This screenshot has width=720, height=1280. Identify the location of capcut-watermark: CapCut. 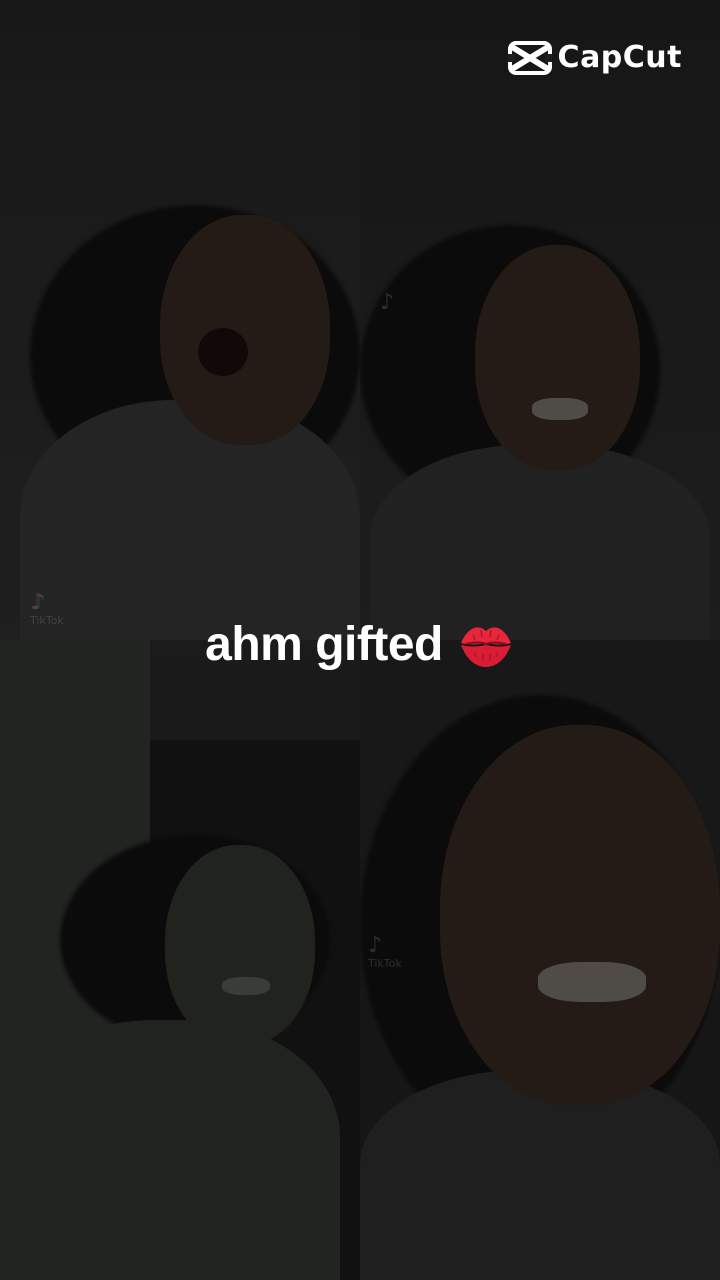
(594, 57).